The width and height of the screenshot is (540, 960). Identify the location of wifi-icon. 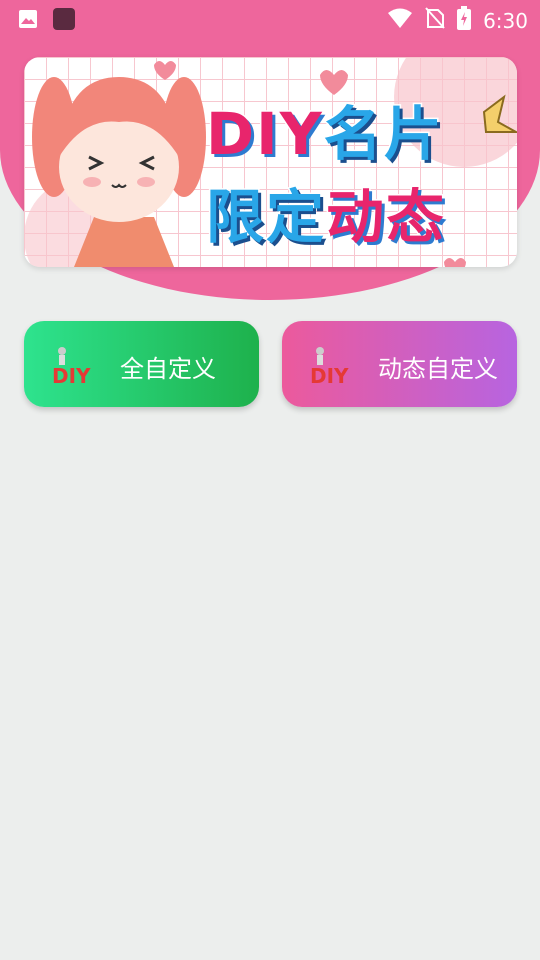
(400, 20).